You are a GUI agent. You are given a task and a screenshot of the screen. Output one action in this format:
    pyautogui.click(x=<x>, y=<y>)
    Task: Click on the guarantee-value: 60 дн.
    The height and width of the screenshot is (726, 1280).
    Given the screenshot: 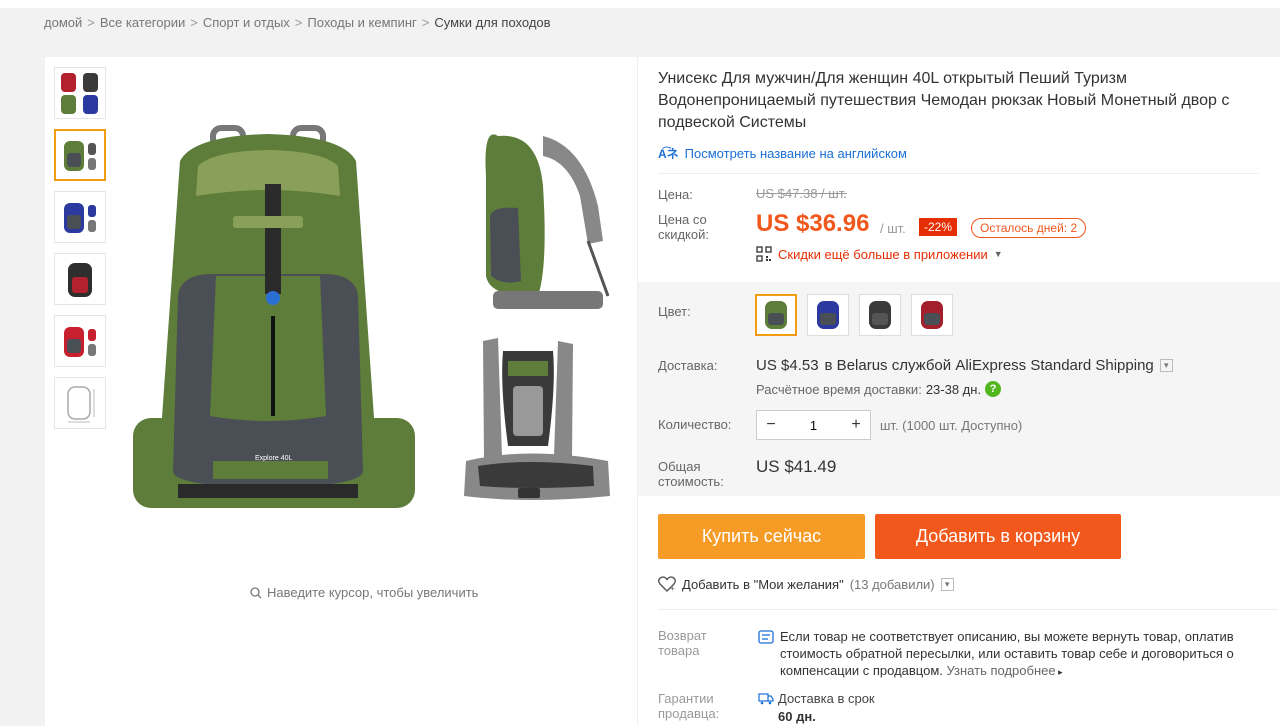 What is the action you would take?
    pyautogui.click(x=797, y=716)
    